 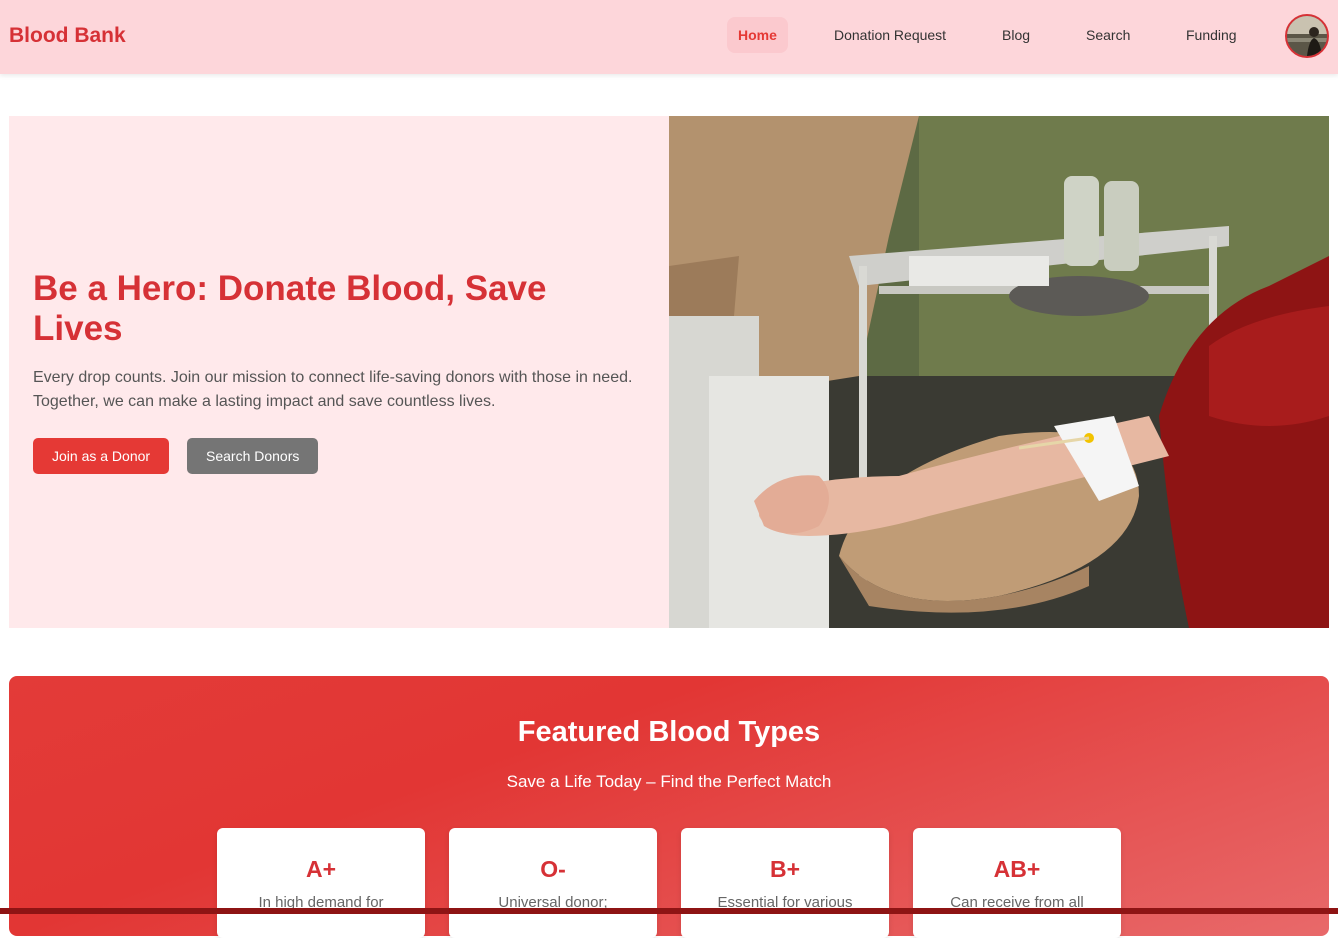 I want to click on nav-search: Search, so click(x=1108, y=35).